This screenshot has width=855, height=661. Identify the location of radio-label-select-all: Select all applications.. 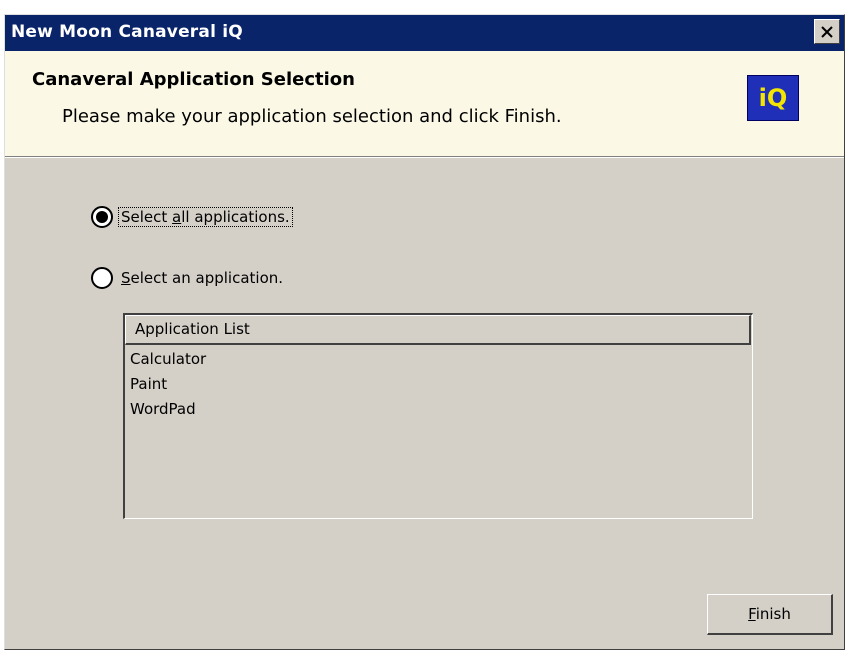
(205, 217).